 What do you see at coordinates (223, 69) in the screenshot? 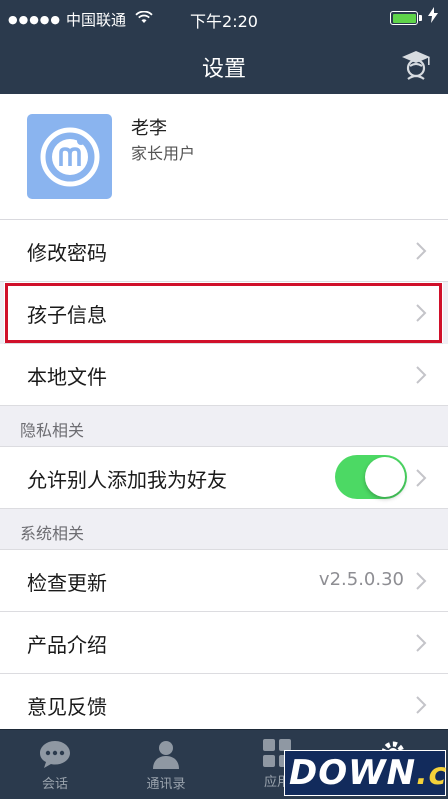
I see `page-title: 设置` at bounding box center [223, 69].